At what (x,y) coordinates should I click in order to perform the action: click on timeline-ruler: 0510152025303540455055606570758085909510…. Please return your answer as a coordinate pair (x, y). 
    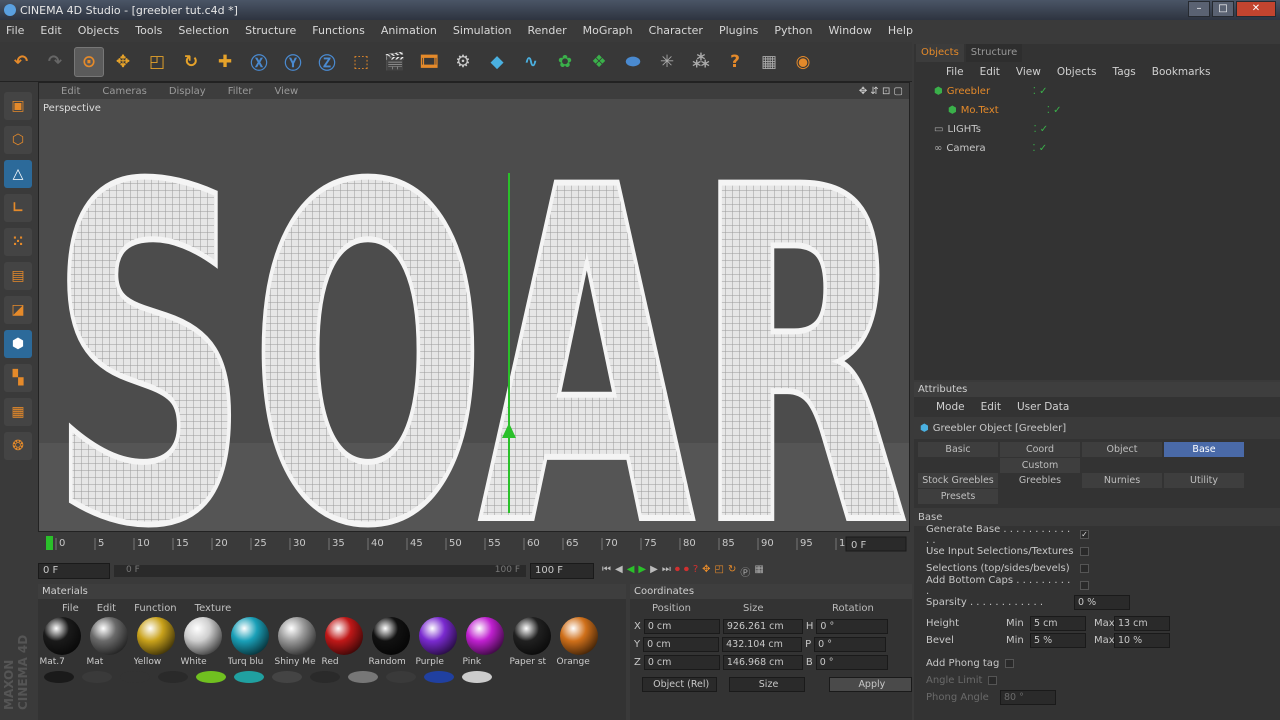
    Looking at the image, I should click on (474, 544).